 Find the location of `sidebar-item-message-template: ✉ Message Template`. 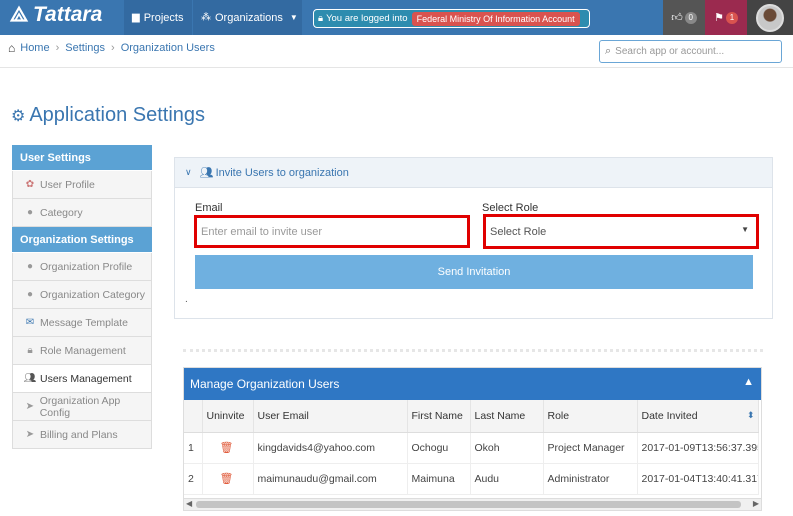

sidebar-item-message-template: ✉ Message Template is located at coordinates (82, 323).